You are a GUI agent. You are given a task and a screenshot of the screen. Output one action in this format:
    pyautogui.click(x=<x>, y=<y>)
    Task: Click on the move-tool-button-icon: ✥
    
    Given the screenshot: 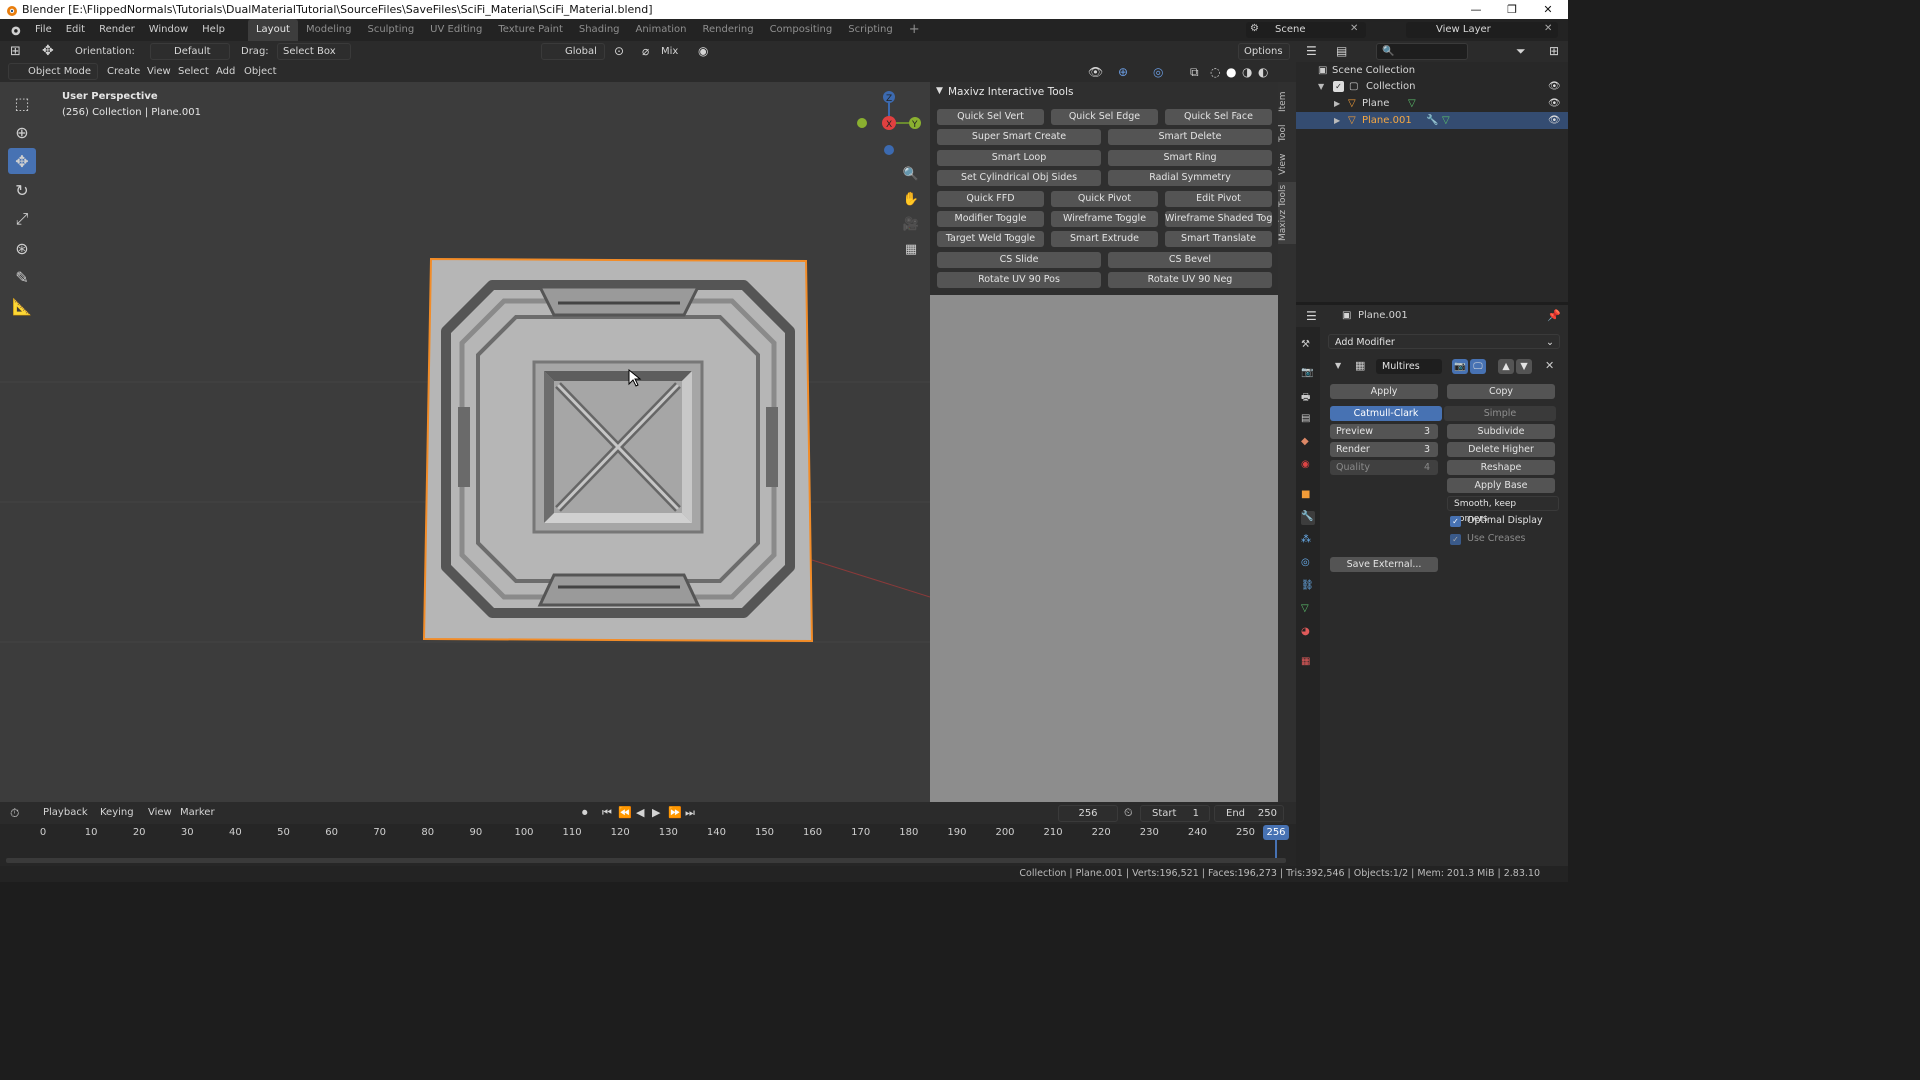 What is the action you would take?
    pyautogui.click(x=22, y=161)
    